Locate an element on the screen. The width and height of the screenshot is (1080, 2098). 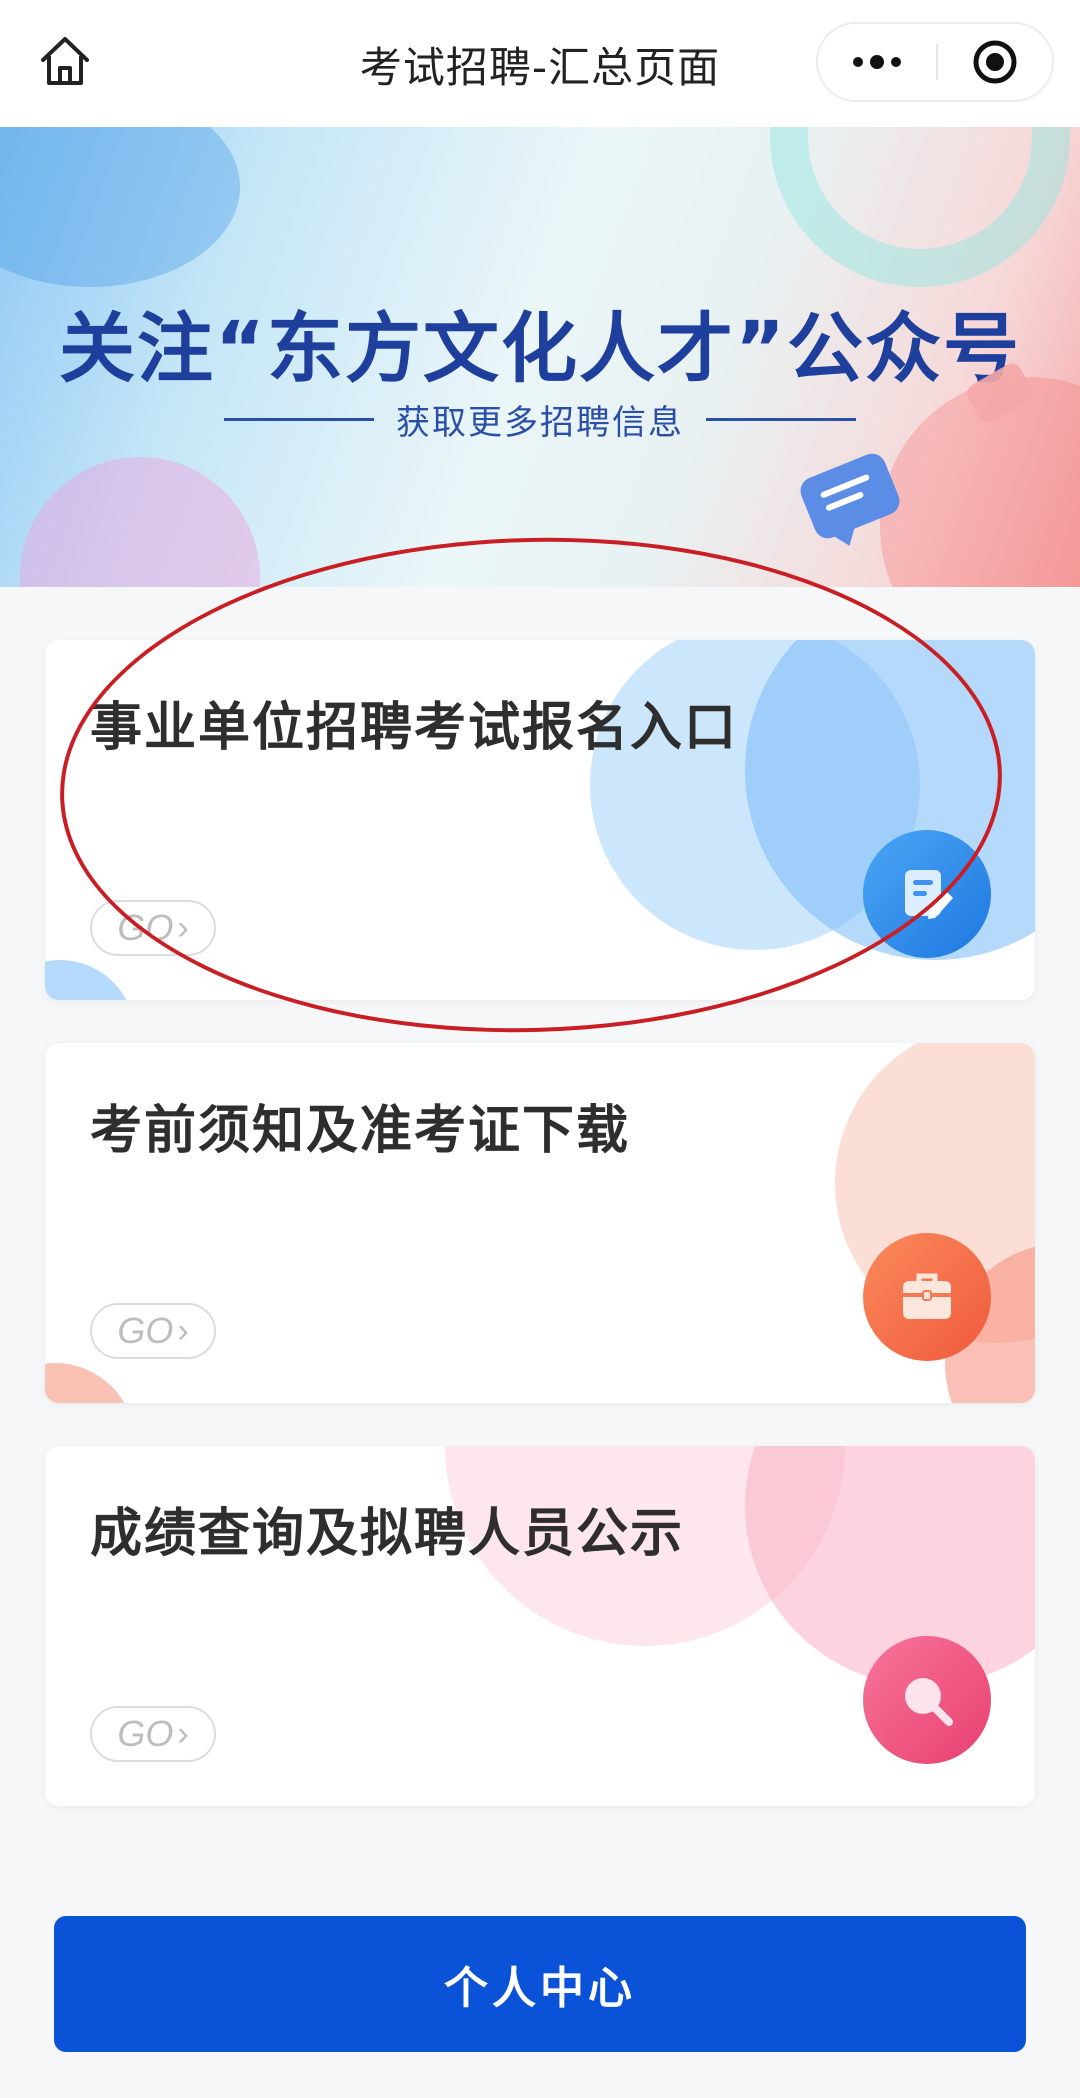
card-title: 成绩查询及拟聘人员公示 is located at coordinates (387, 1534).